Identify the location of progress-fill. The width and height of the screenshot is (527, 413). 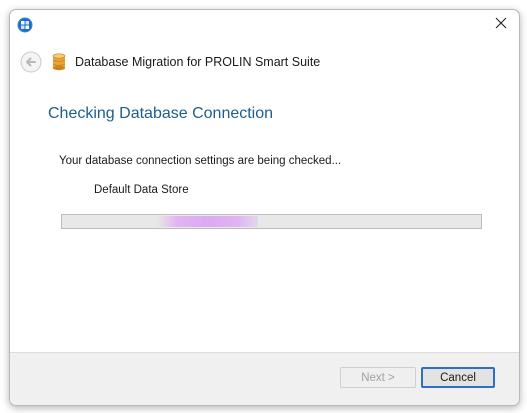
(207, 221).